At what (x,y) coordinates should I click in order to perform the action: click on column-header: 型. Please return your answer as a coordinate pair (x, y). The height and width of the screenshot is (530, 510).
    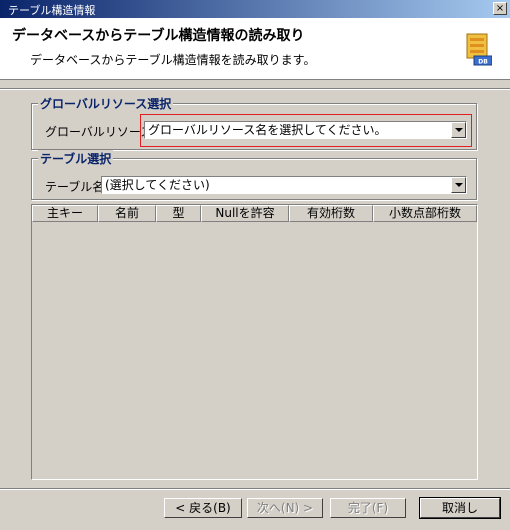
    Looking at the image, I should click on (178, 213).